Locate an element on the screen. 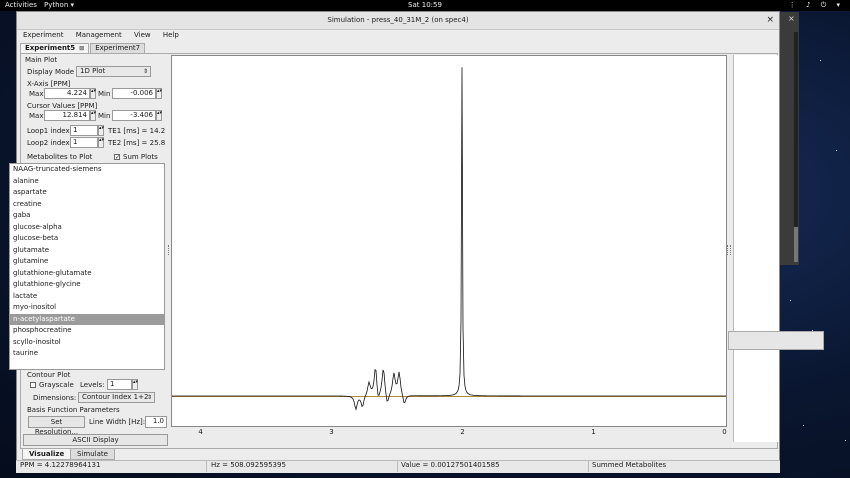  display-mode-label: Display Mode is located at coordinates (51, 72).